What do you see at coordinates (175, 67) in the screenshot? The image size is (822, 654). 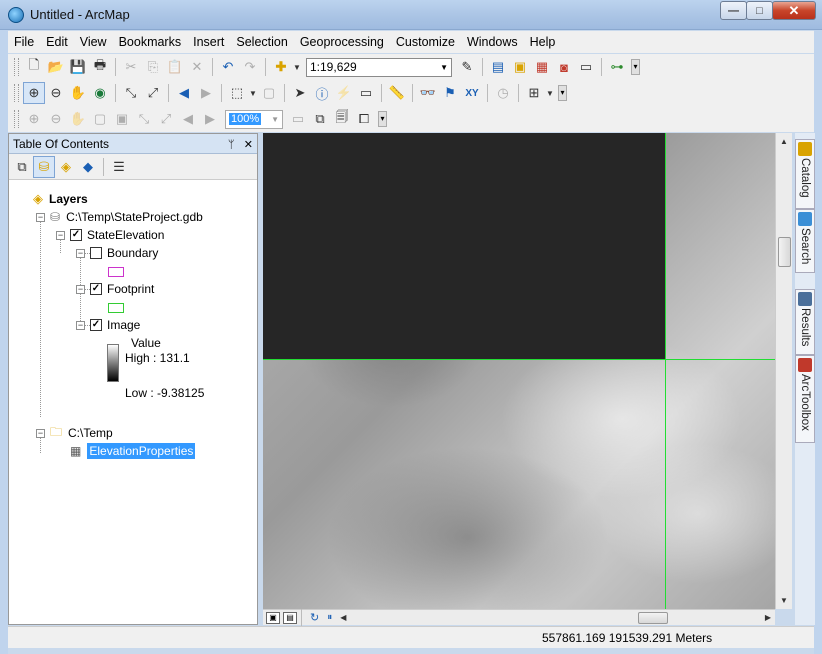 I see `paste-icon: 📋` at bounding box center [175, 67].